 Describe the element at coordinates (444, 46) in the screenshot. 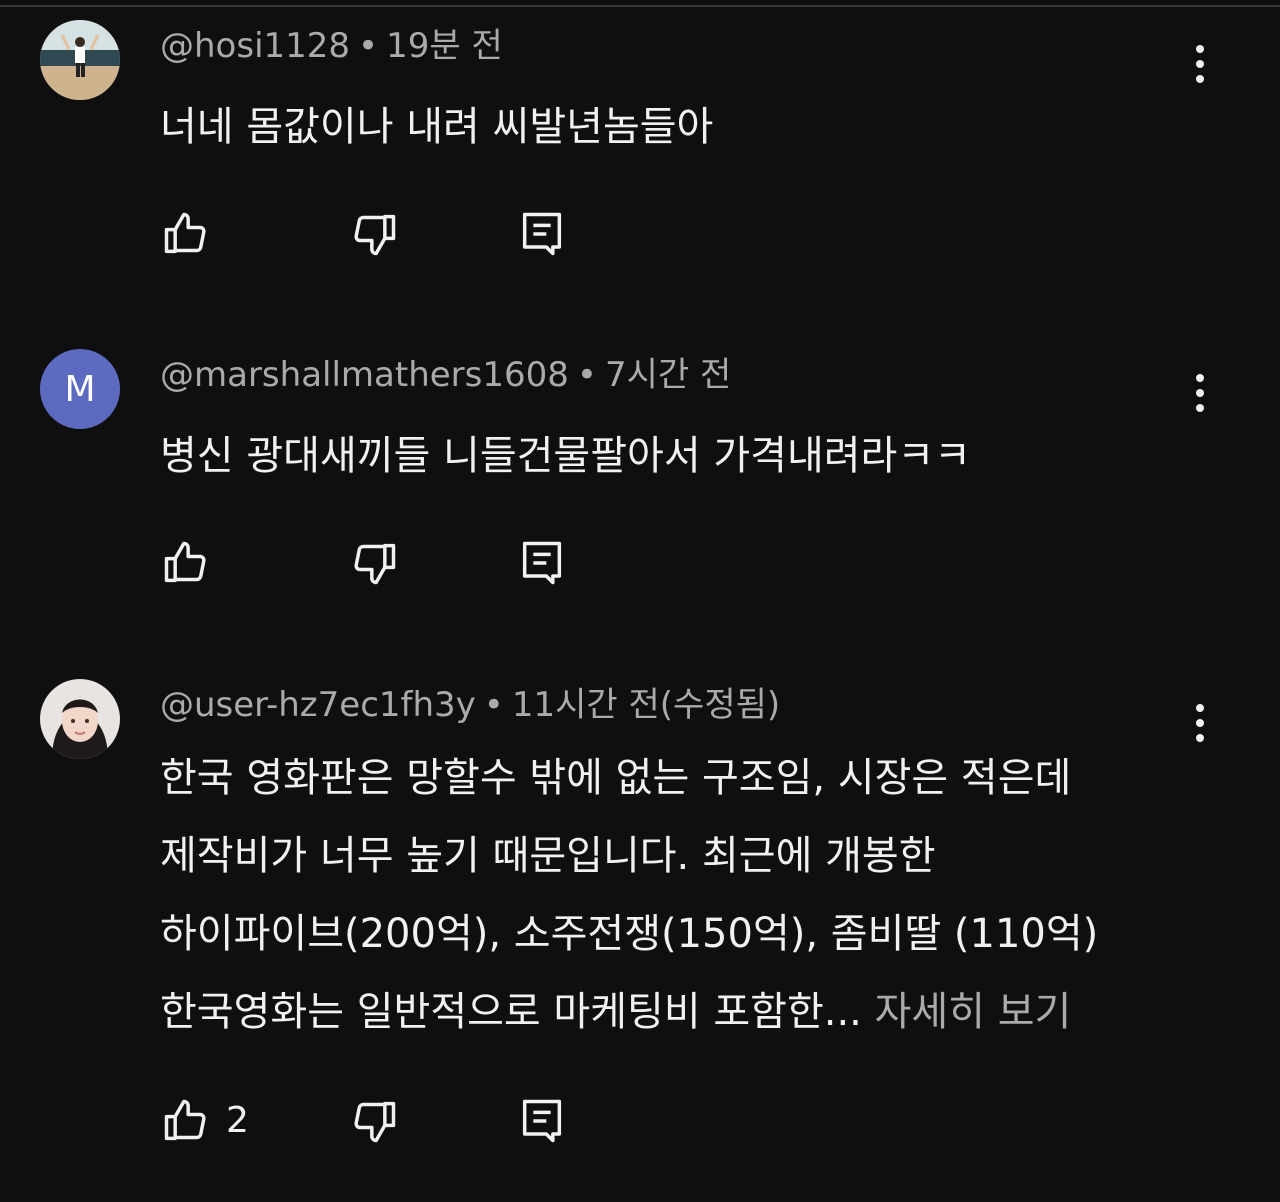

I see `comment-time: 19분 전` at that location.